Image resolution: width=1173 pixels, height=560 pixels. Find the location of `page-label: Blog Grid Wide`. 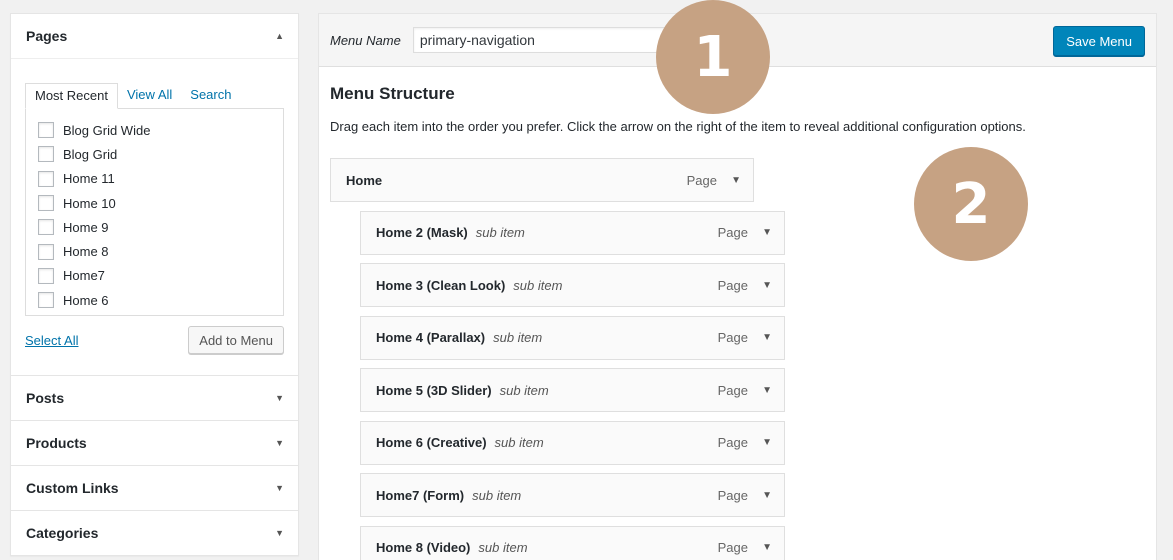

page-label: Blog Grid Wide is located at coordinates (106, 130).